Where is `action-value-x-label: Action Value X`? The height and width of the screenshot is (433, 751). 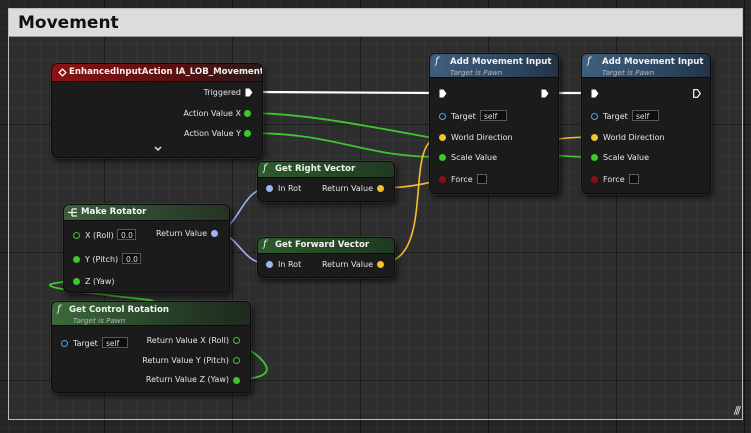
action-value-x-label: Action Value X is located at coordinates (212, 113).